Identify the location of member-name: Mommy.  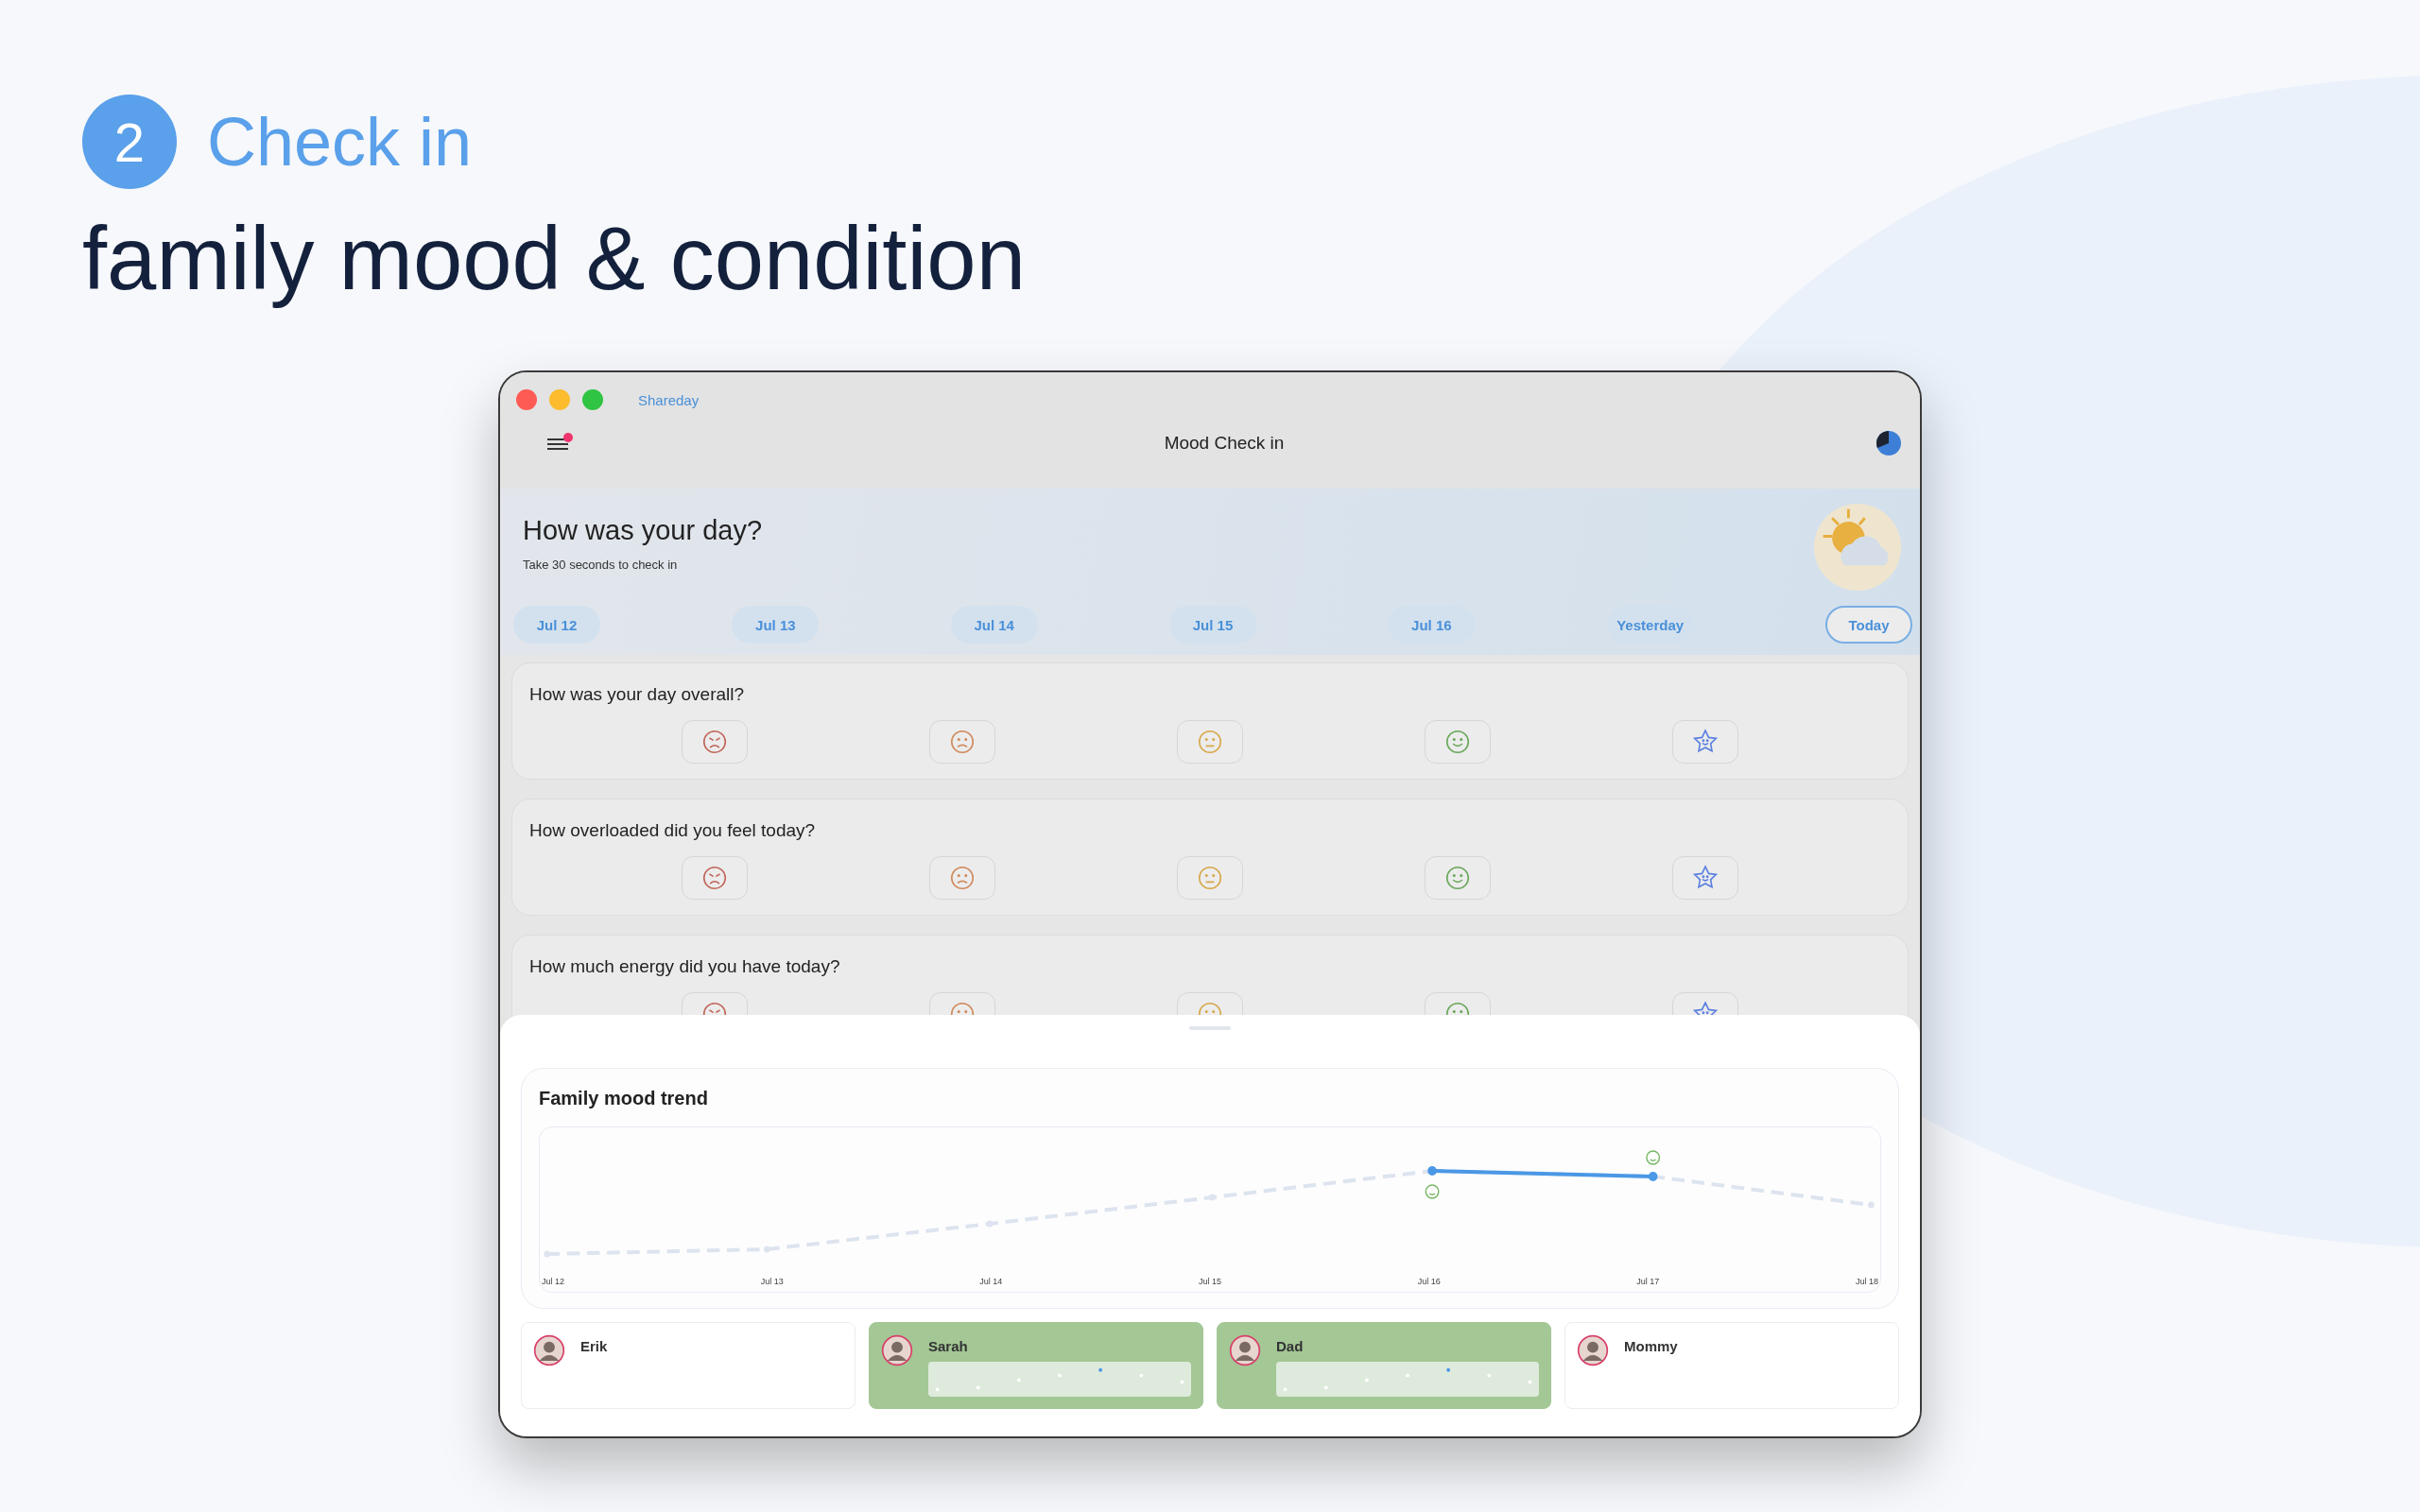
(1651, 1345).